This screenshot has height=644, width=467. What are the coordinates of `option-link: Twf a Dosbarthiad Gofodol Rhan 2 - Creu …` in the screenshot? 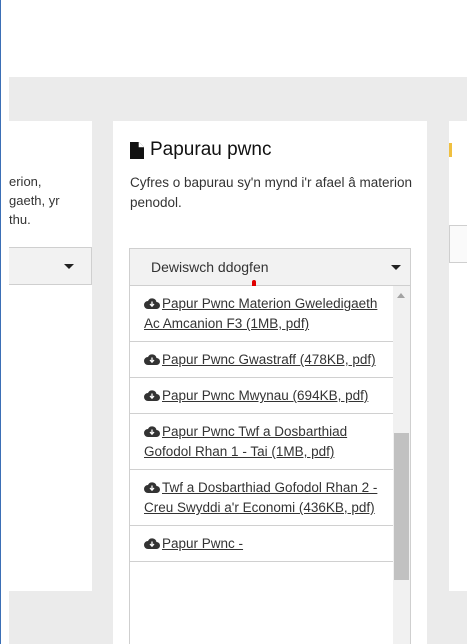 It's located at (260, 497).